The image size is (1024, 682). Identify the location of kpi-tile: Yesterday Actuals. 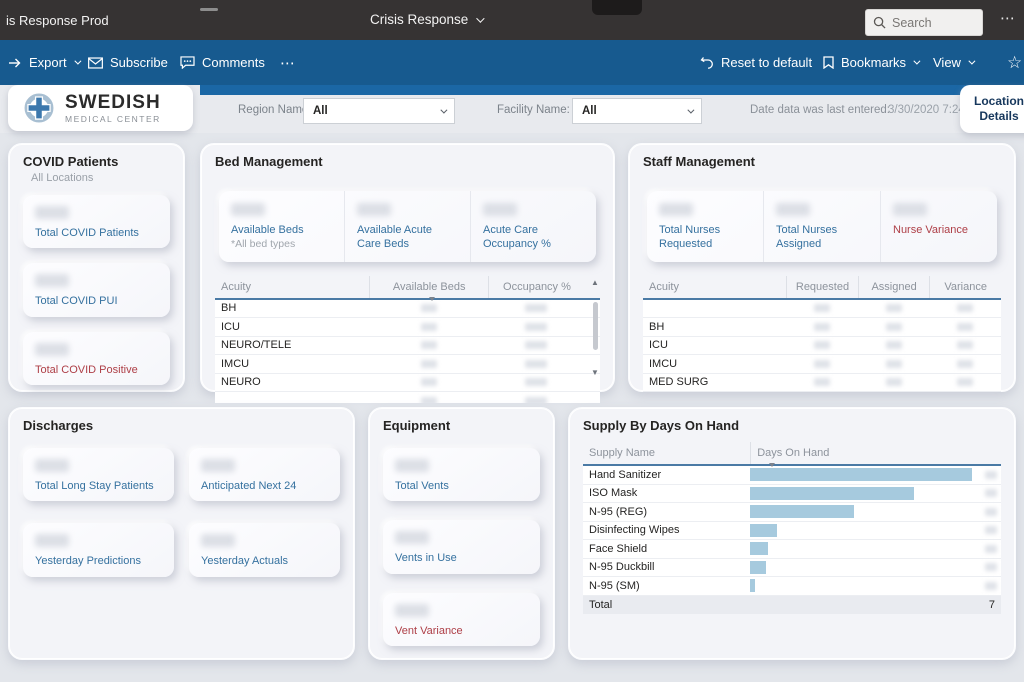
(264, 550).